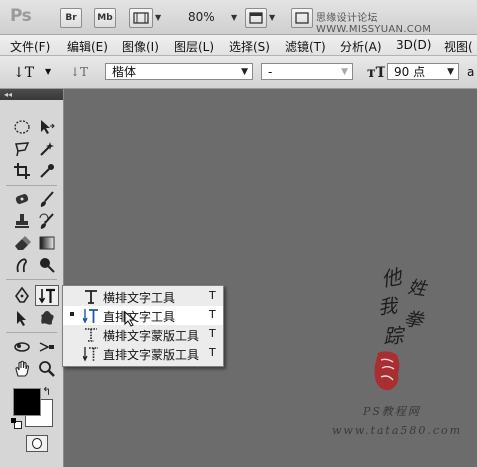 The height and width of the screenshot is (467, 477). Describe the element at coordinates (105, 18) in the screenshot. I see `mini-bridge-button: Mb` at that location.